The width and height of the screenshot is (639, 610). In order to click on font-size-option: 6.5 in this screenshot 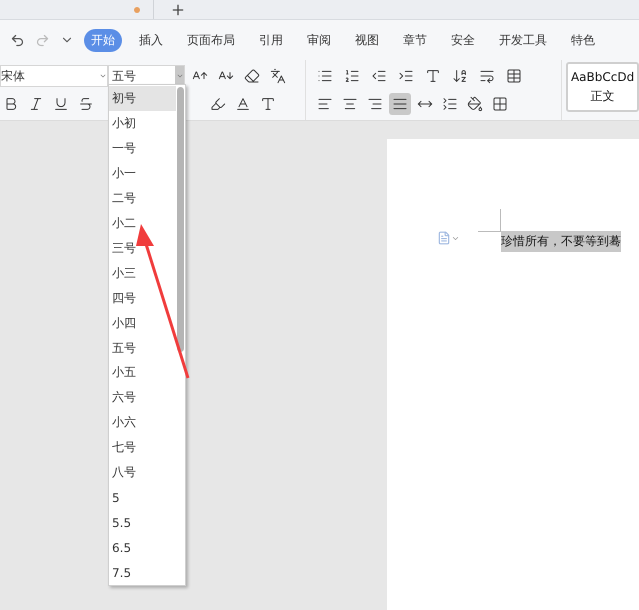, I will do `click(142, 547)`.